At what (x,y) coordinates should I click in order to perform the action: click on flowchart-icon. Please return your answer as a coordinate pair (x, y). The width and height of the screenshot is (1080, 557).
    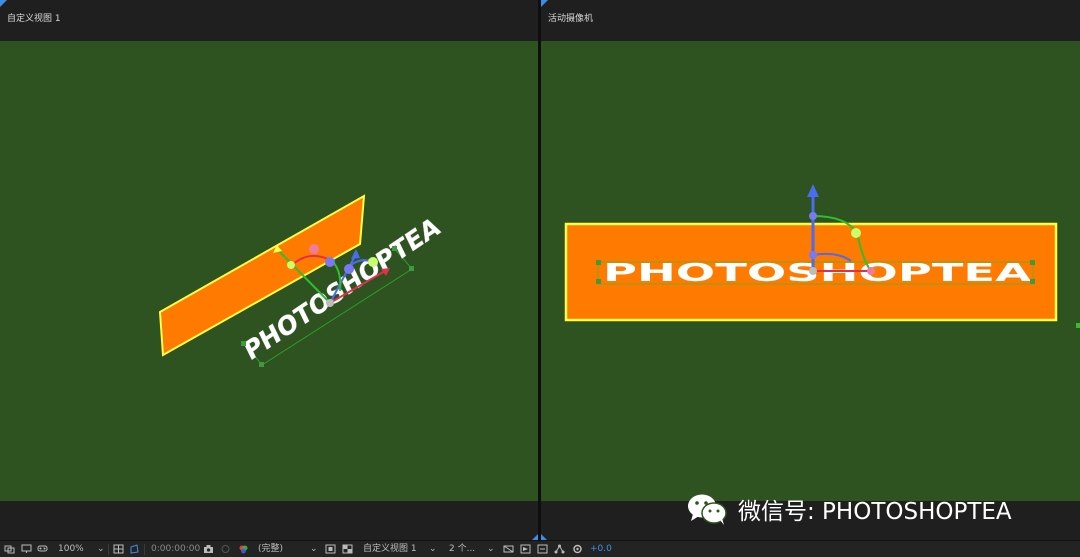
    Looking at the image, I should click on (559, 549).